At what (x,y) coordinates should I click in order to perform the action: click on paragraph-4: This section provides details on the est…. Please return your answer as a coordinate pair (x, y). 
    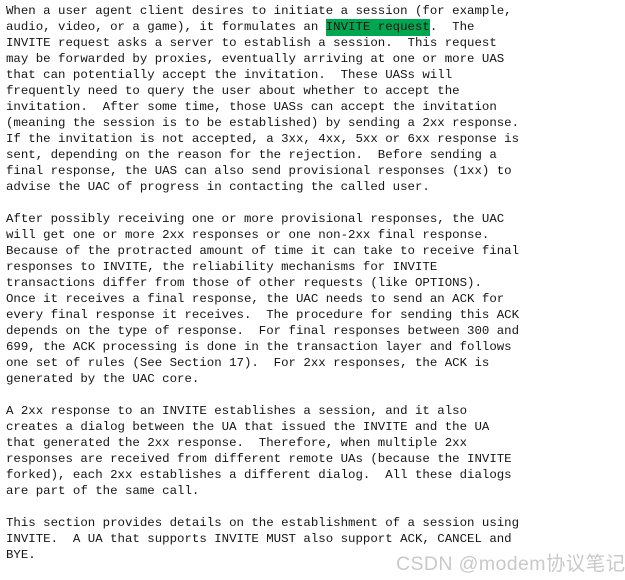
    Looking at the image, I should click on (263, 539).